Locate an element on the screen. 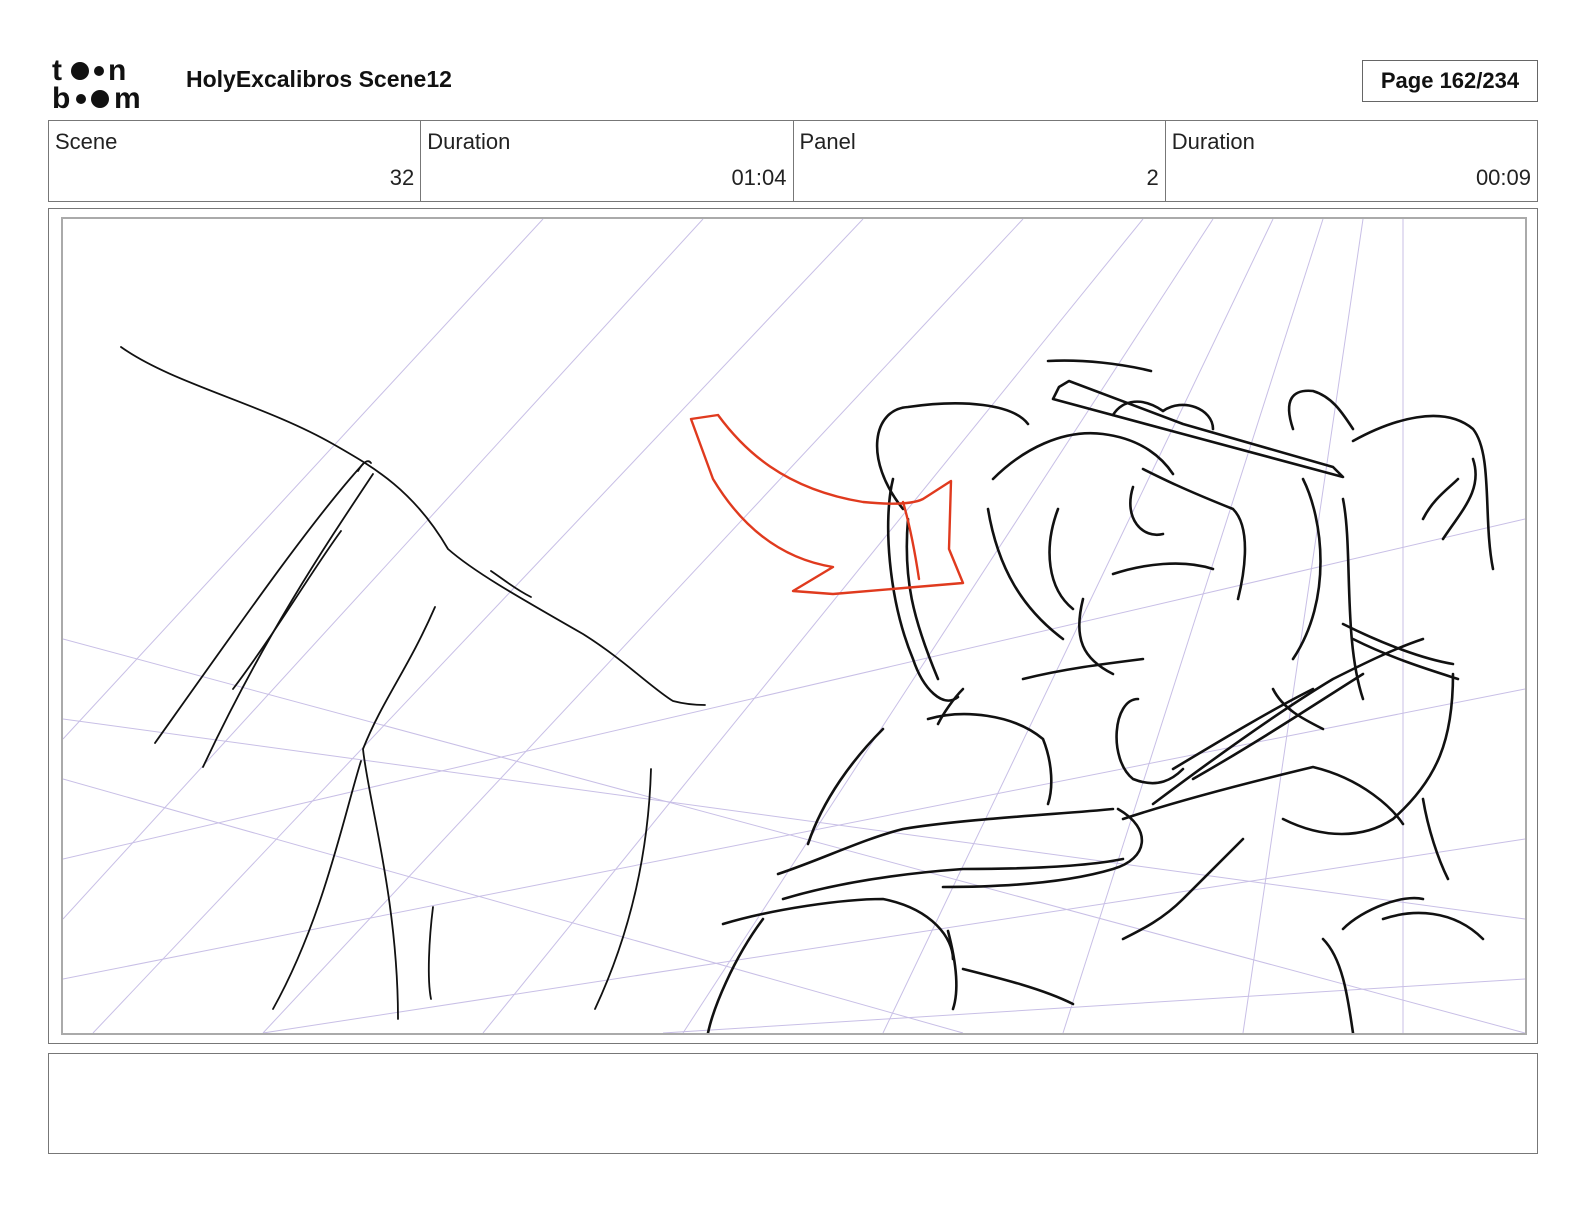 The height and width of the screenshot is (1224, 1584). panel-duration-value: 00:09 is located at coordinates (1503, 177).